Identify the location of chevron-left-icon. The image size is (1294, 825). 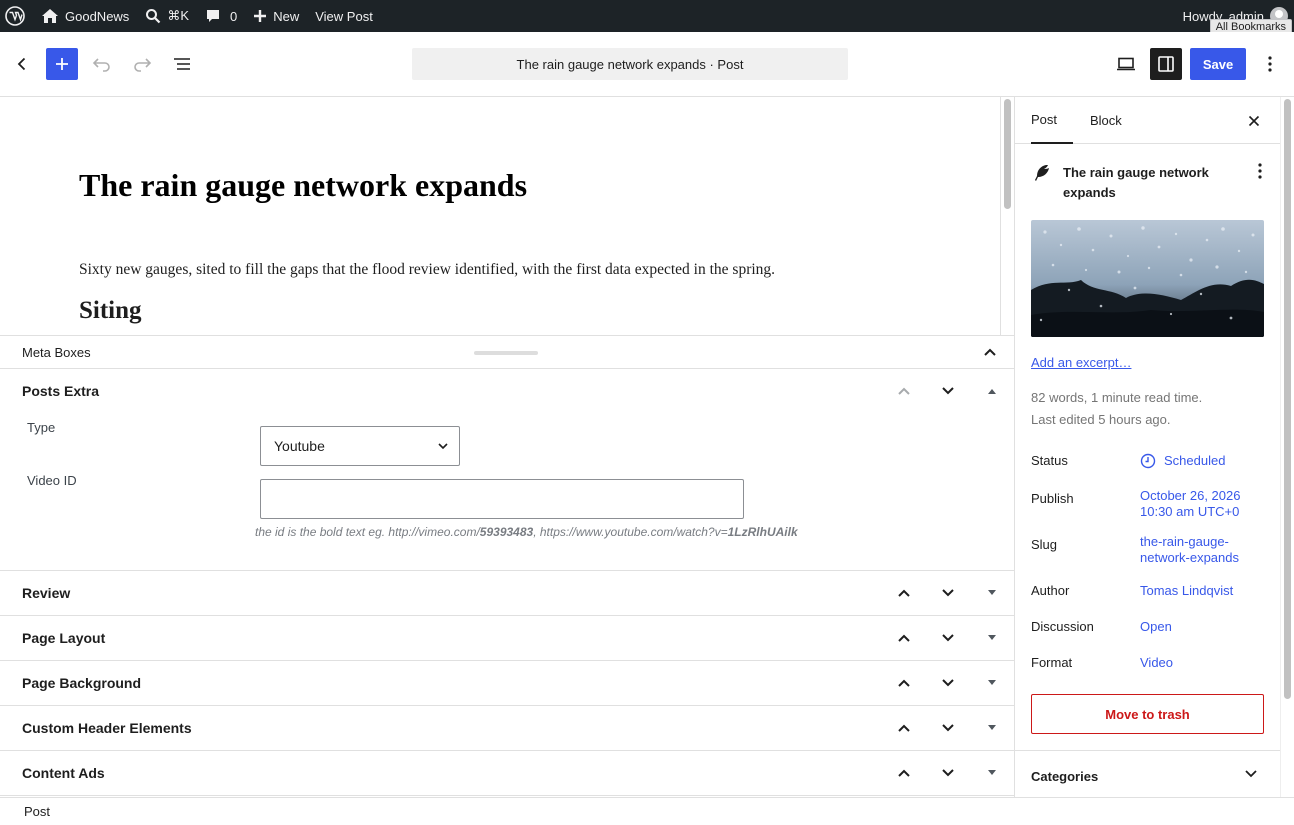
(21, 64).